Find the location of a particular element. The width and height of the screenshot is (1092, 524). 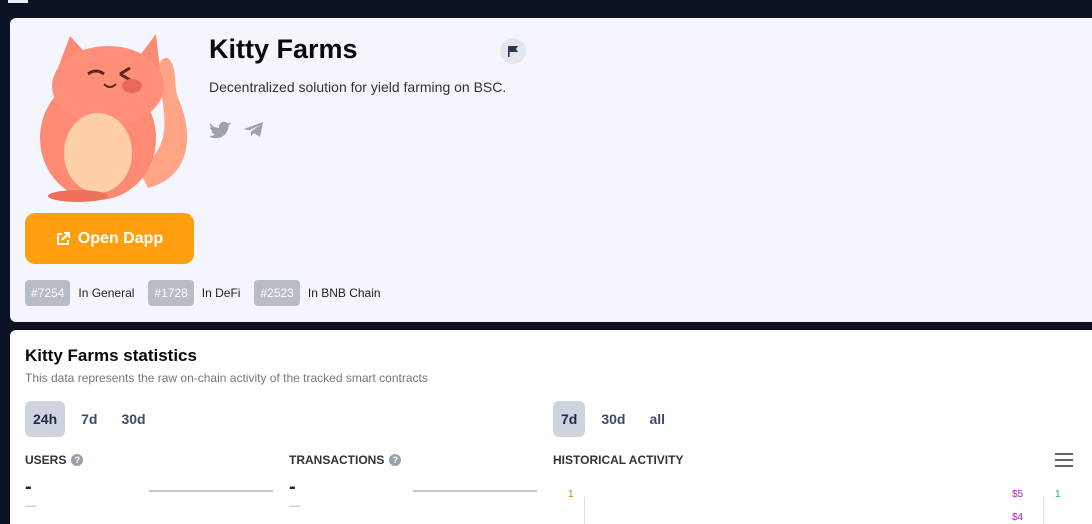

transactions-metric-label: TRANSACTIONS ? is located at coordinates (345, 460).